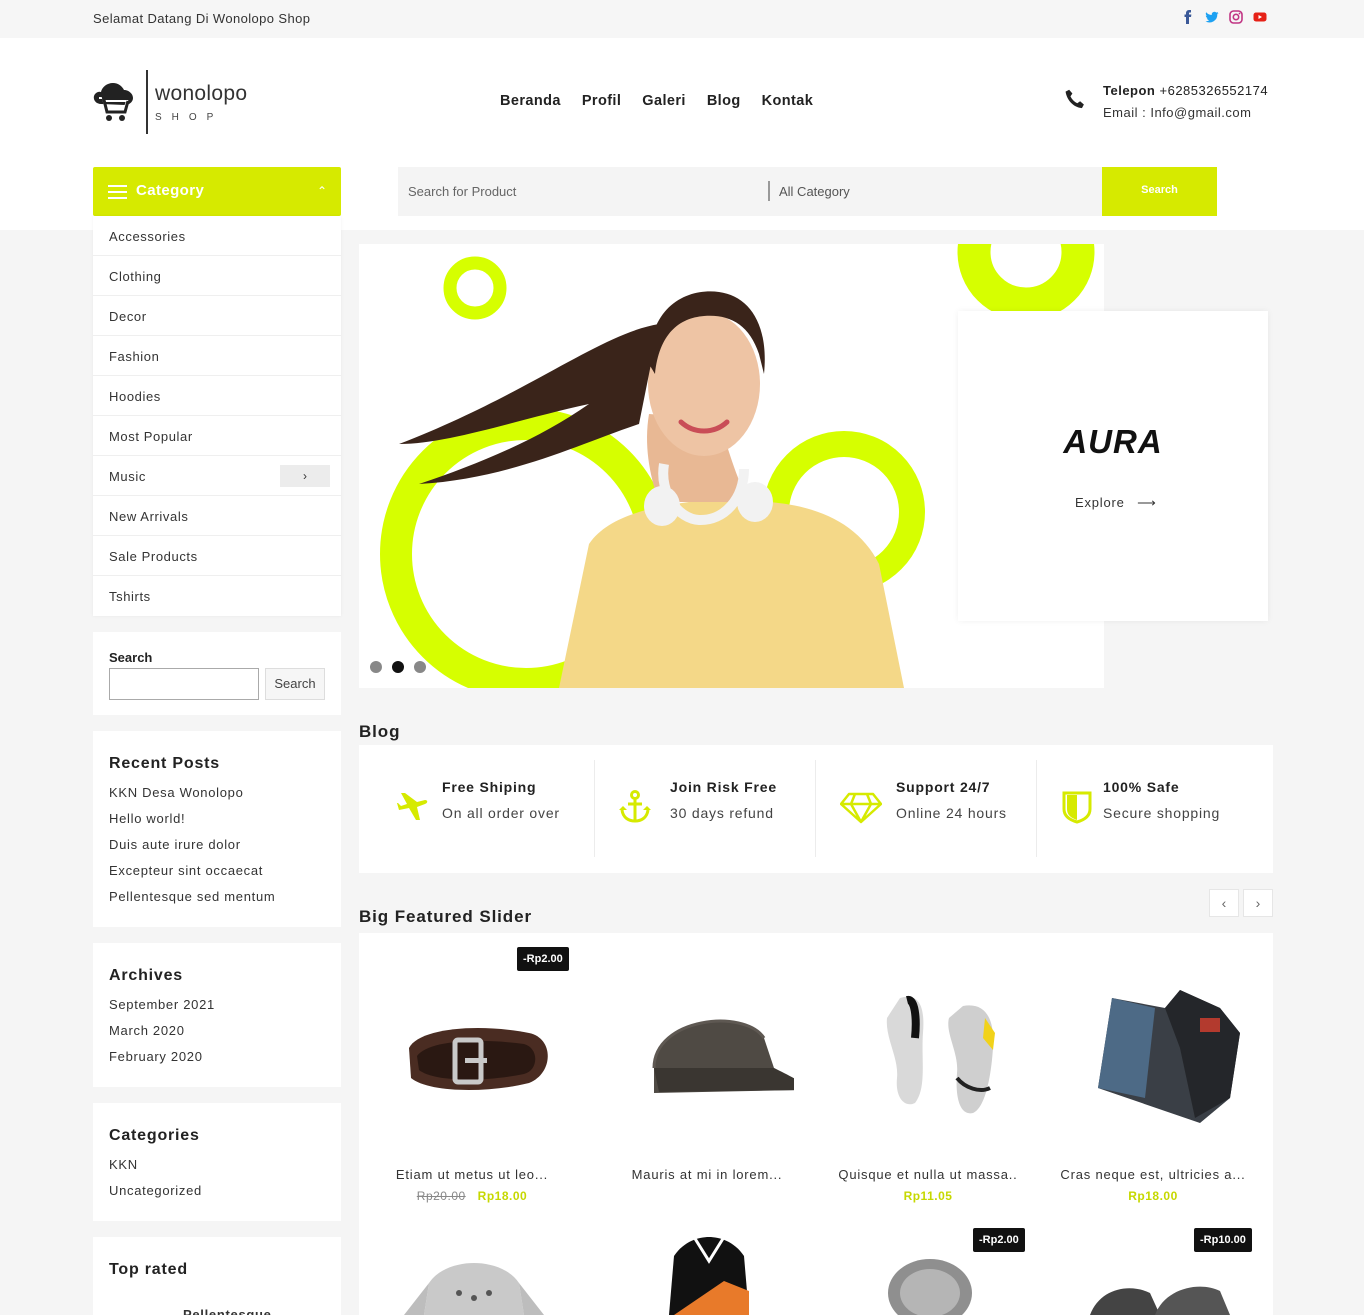 Image resolution: width=1364 pixels, height=1315 pixels. What do you see at coordinates (1214, 90) in the screenshot?
I see `phone-number: +6285326552174` at bounding box center [1214, 90].